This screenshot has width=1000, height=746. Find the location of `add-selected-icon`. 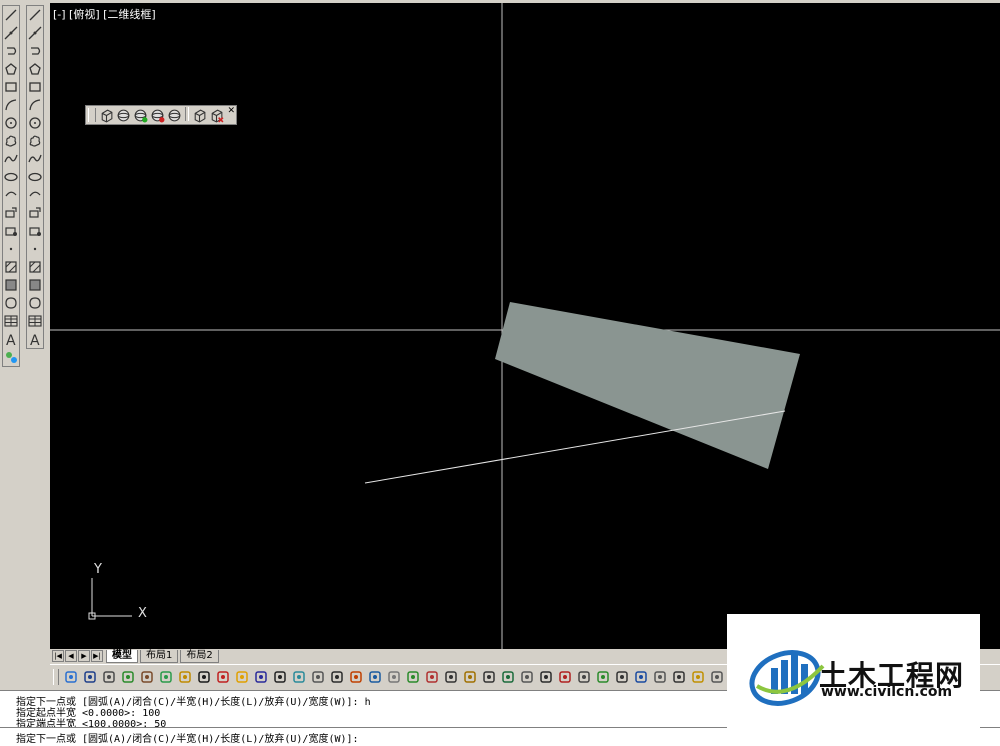

add-selected-icon is located at coordinates (11, 357).